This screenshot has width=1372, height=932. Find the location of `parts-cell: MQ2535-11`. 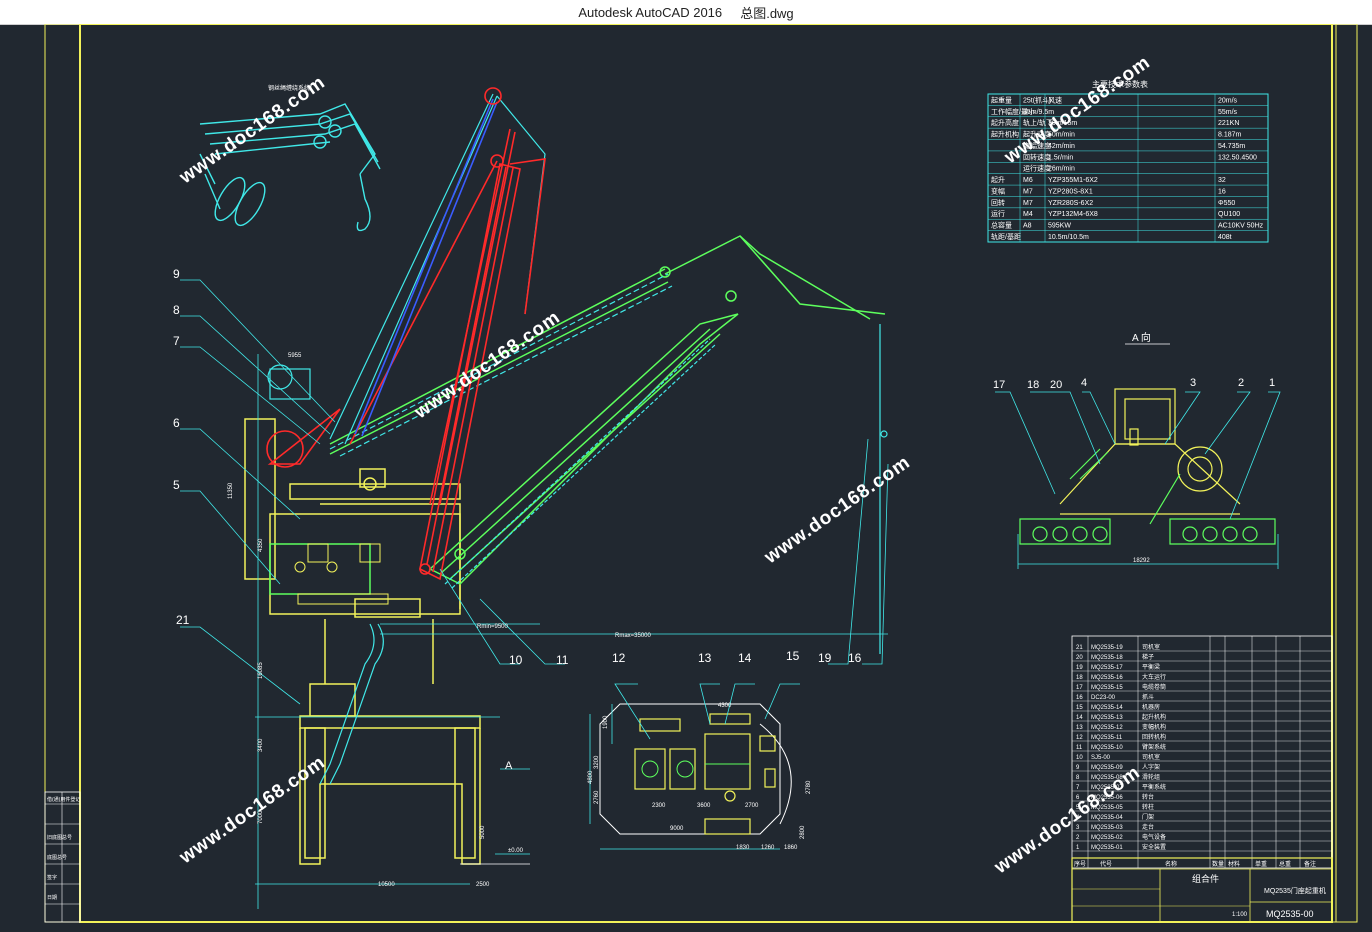

parts-cell: MQ2535-11 is located at coordinates (1107, 738).